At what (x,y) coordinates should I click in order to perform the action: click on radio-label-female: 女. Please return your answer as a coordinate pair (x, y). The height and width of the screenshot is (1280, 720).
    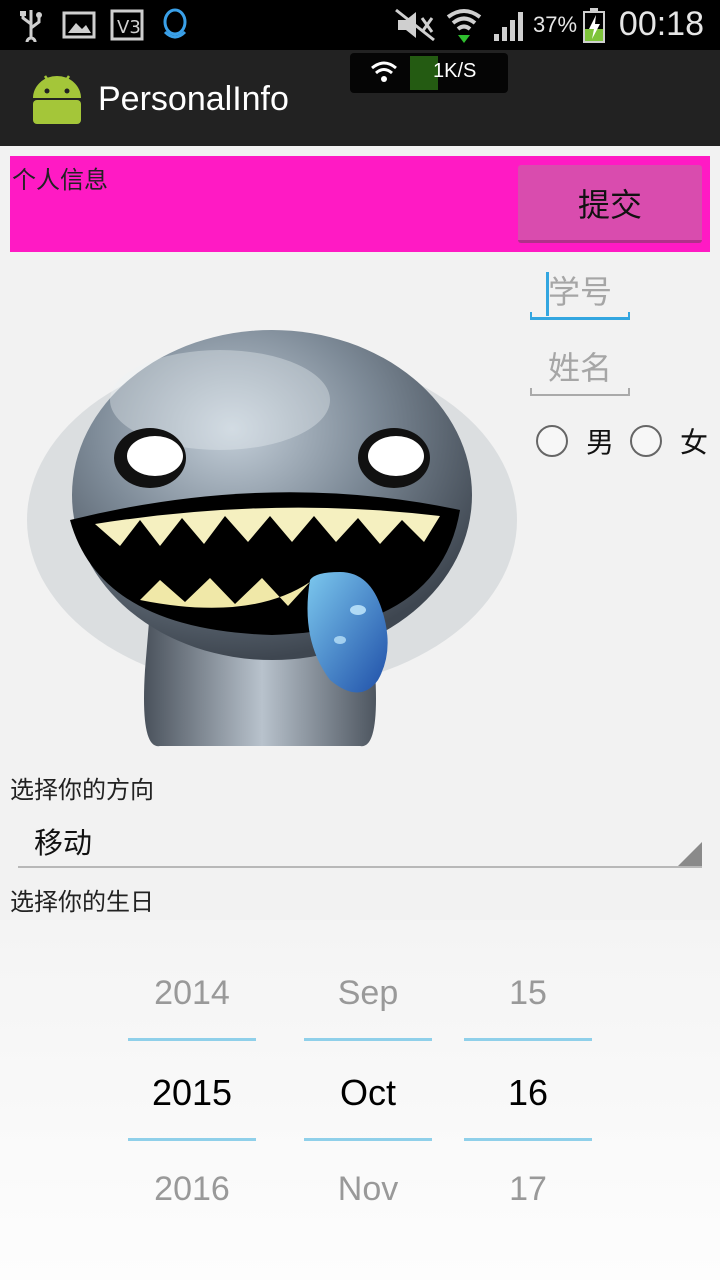
    Looking at the image, I should click on (694, 442).